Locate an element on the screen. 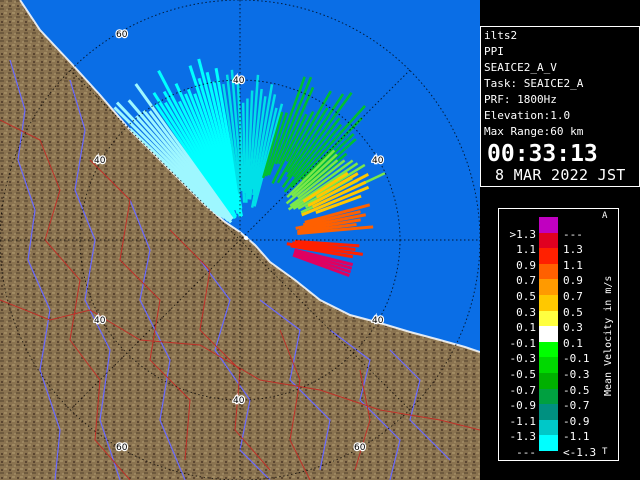 The width and height of the screenshot is (640, 480). legend-row: 0.3 0.5 is located at coordinates (549, 306).